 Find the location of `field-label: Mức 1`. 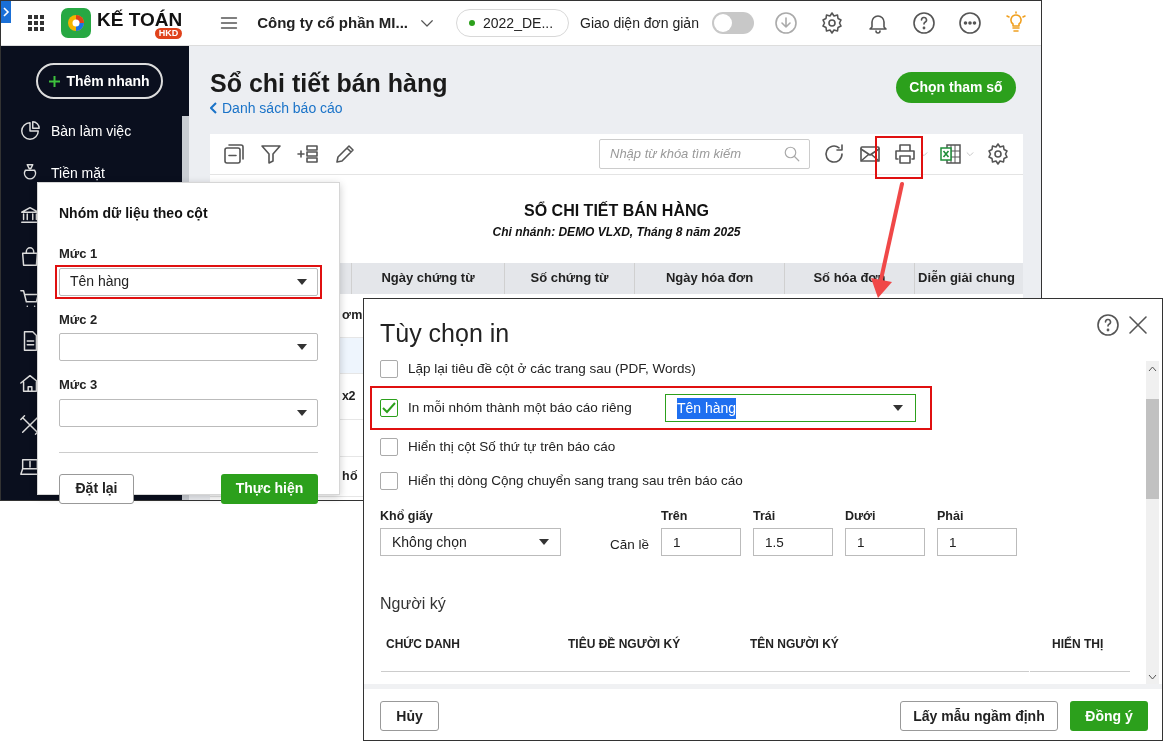

field-label: Mức 1 is located at coordinates (78, 253).